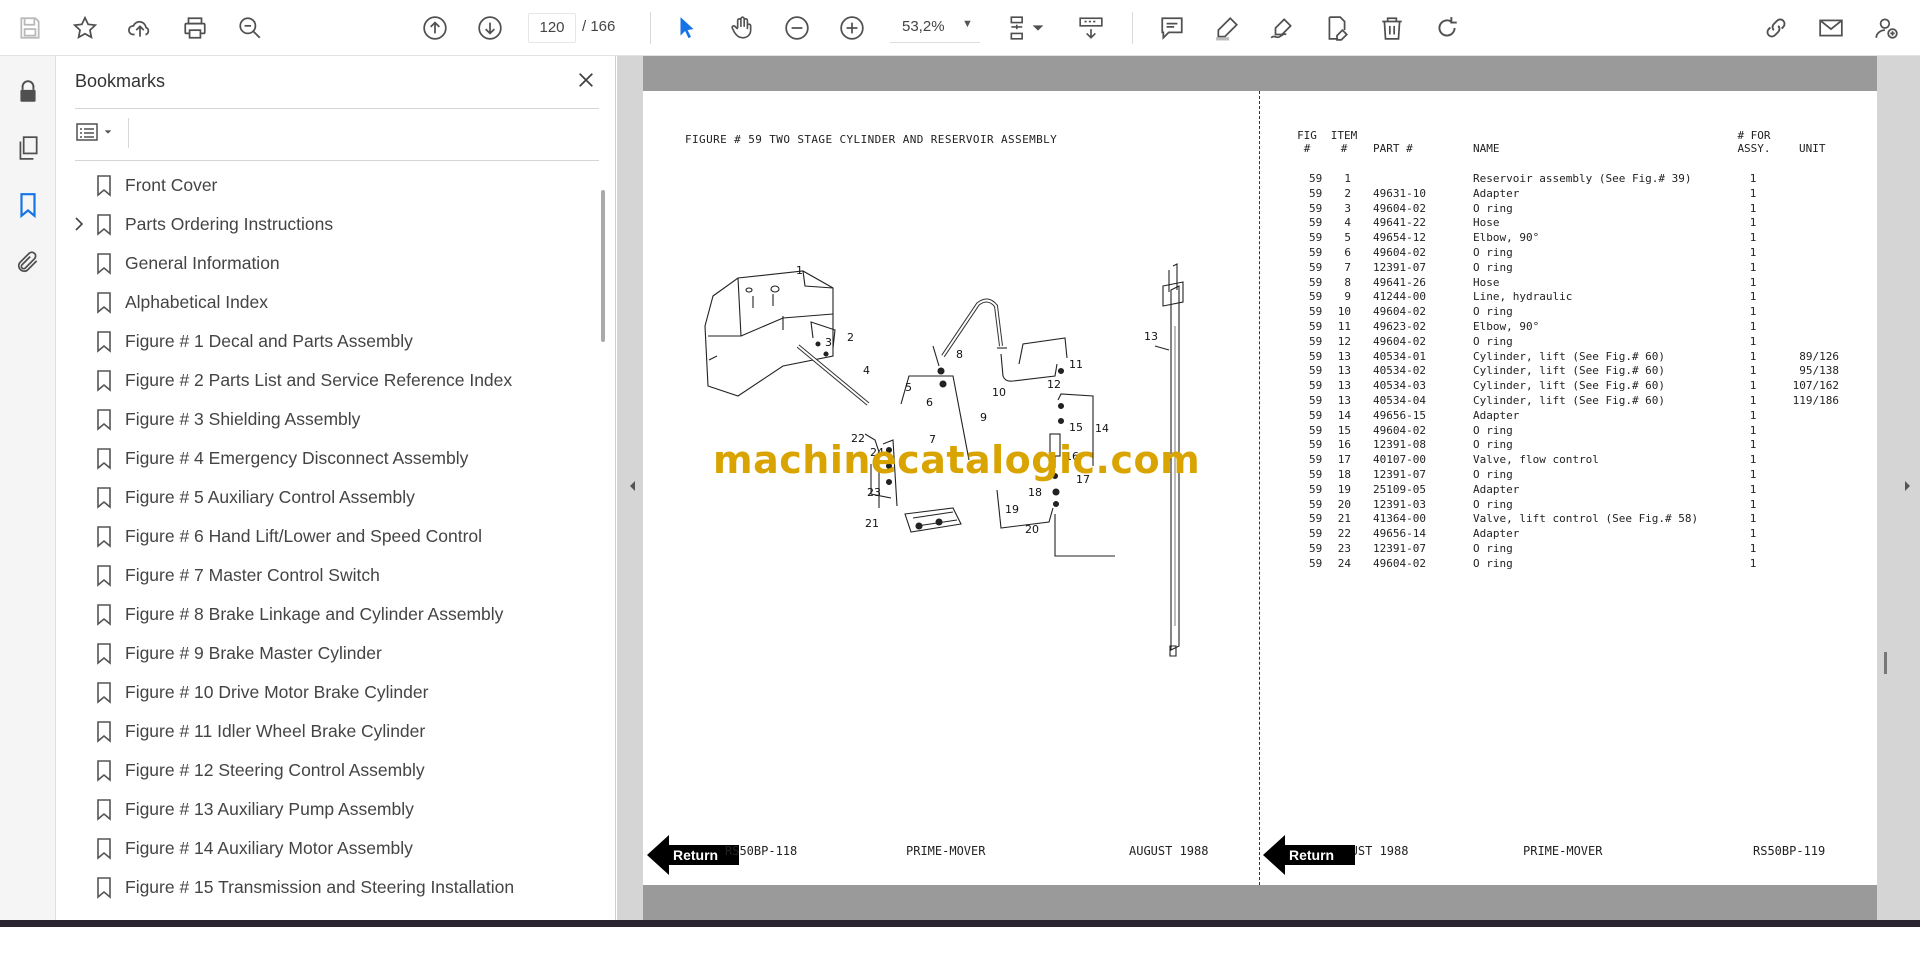 The width and height of the screenshot is (1920, 966). I want to click on bookmark-item: Parts Ordering Instructions, so click(326, 224).